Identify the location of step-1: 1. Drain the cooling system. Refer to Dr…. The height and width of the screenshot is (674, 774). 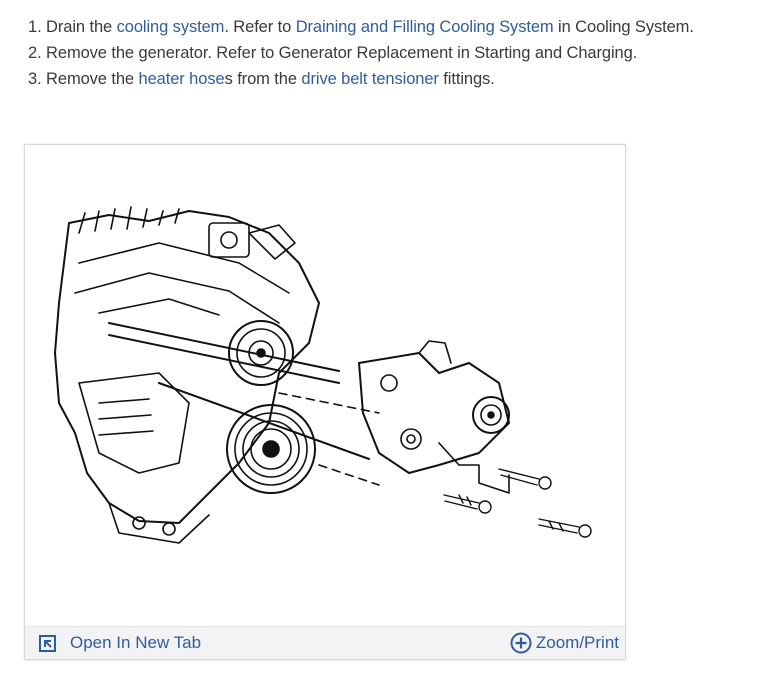
(398, 27).